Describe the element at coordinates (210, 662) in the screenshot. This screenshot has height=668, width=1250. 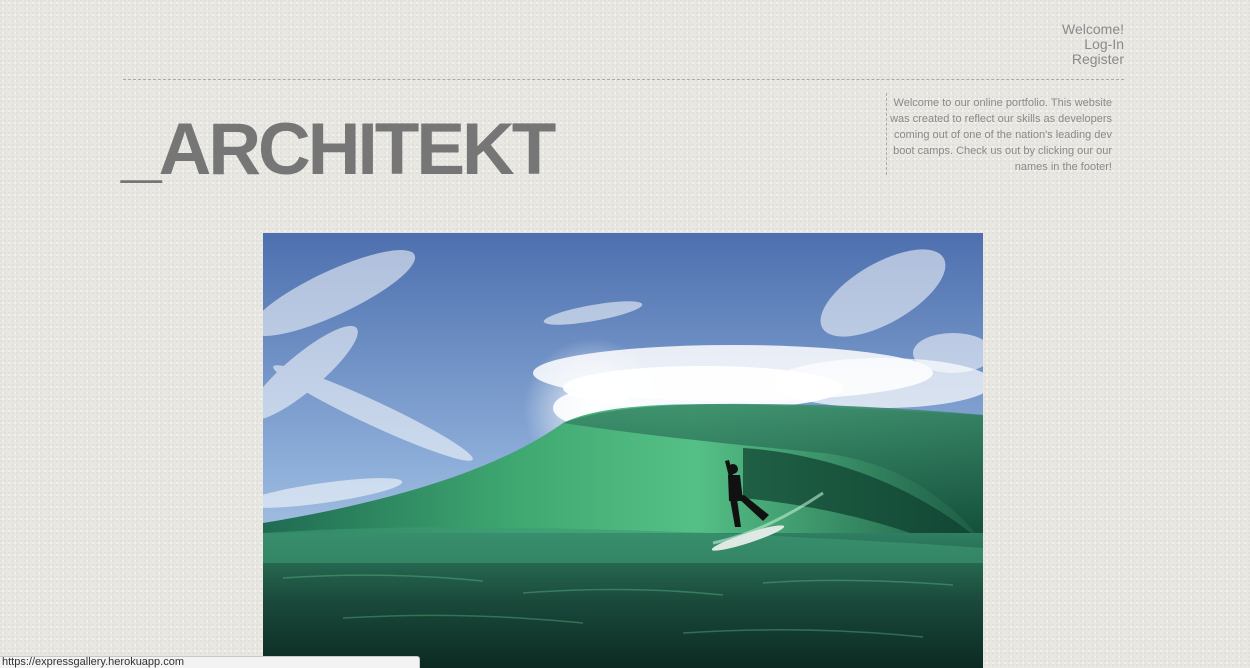
I see `status-bar-url: https://expressgallery.herokuapp.com` at that location.